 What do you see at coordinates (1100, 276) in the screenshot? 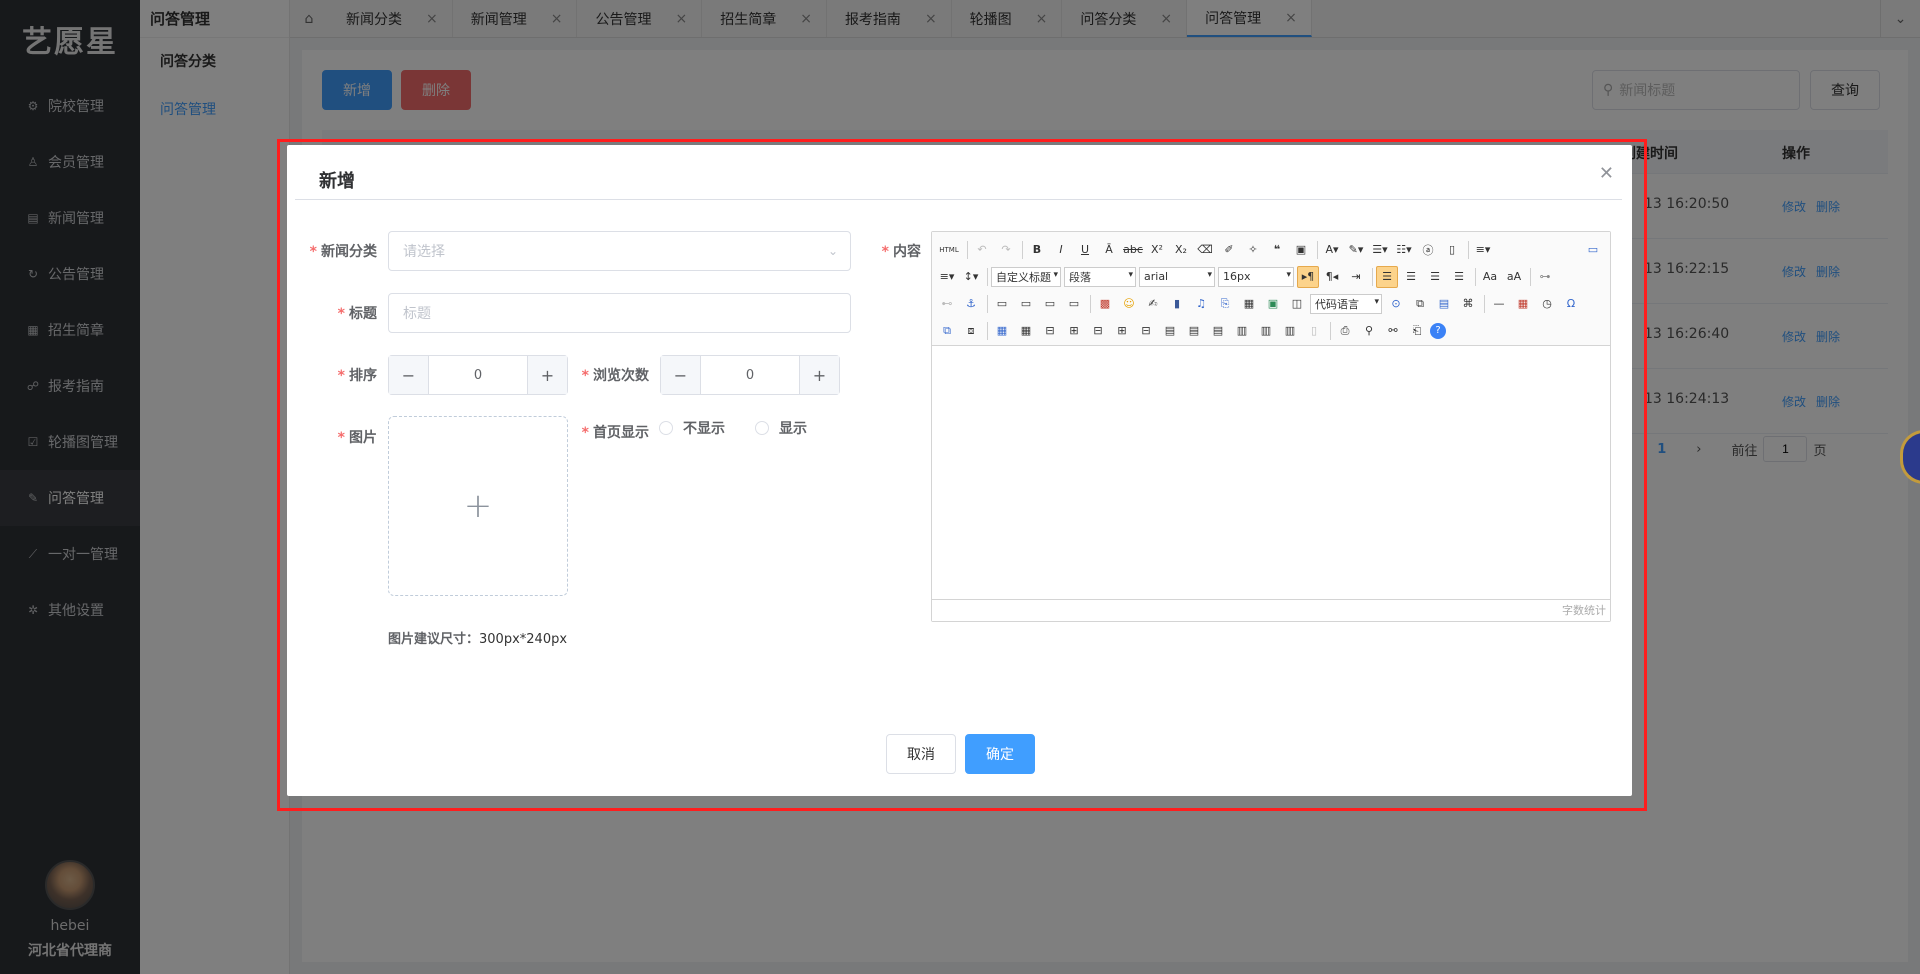
I see `paragraph-select: 段落` at bounding box center [1100, 276].